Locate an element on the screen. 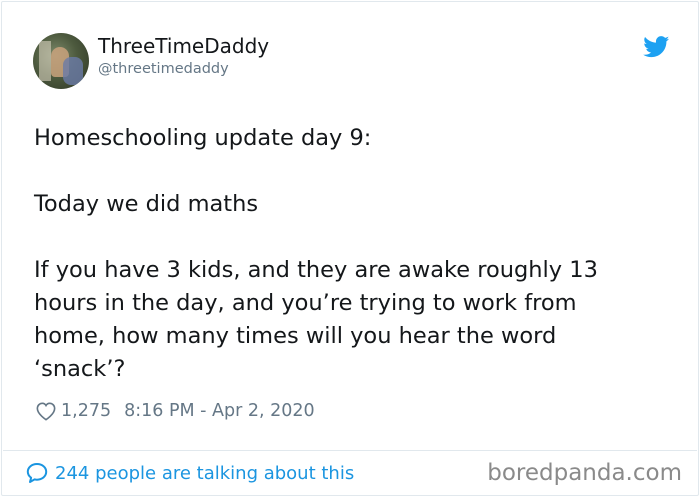 This screenshot has height=497, width=700. display-name: ThreeTimeDaddy is located at coordinates (183, 46).